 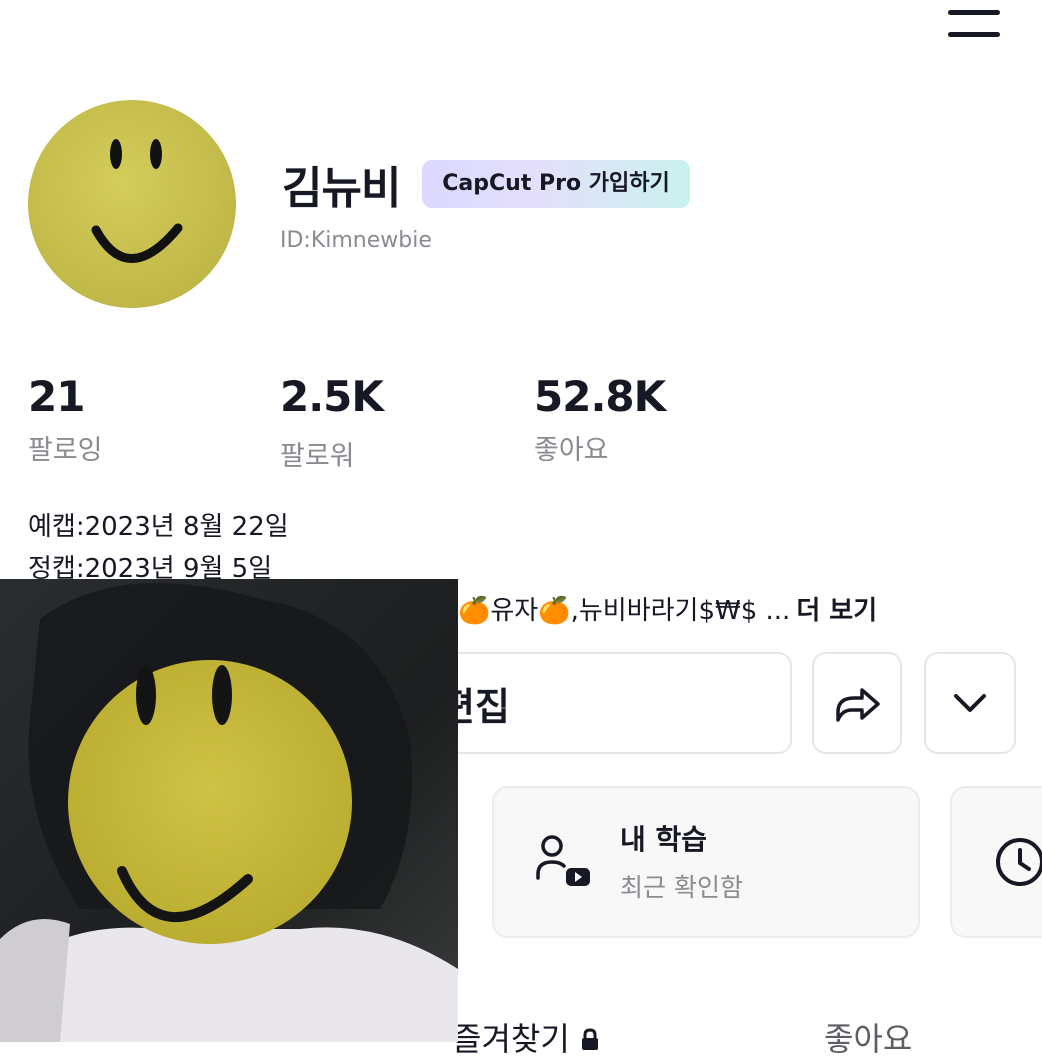 What do you see at coordinates (600, 396) in the screenshot?
I see `stat-value: 52.8K` at bounding box center [600, 396].